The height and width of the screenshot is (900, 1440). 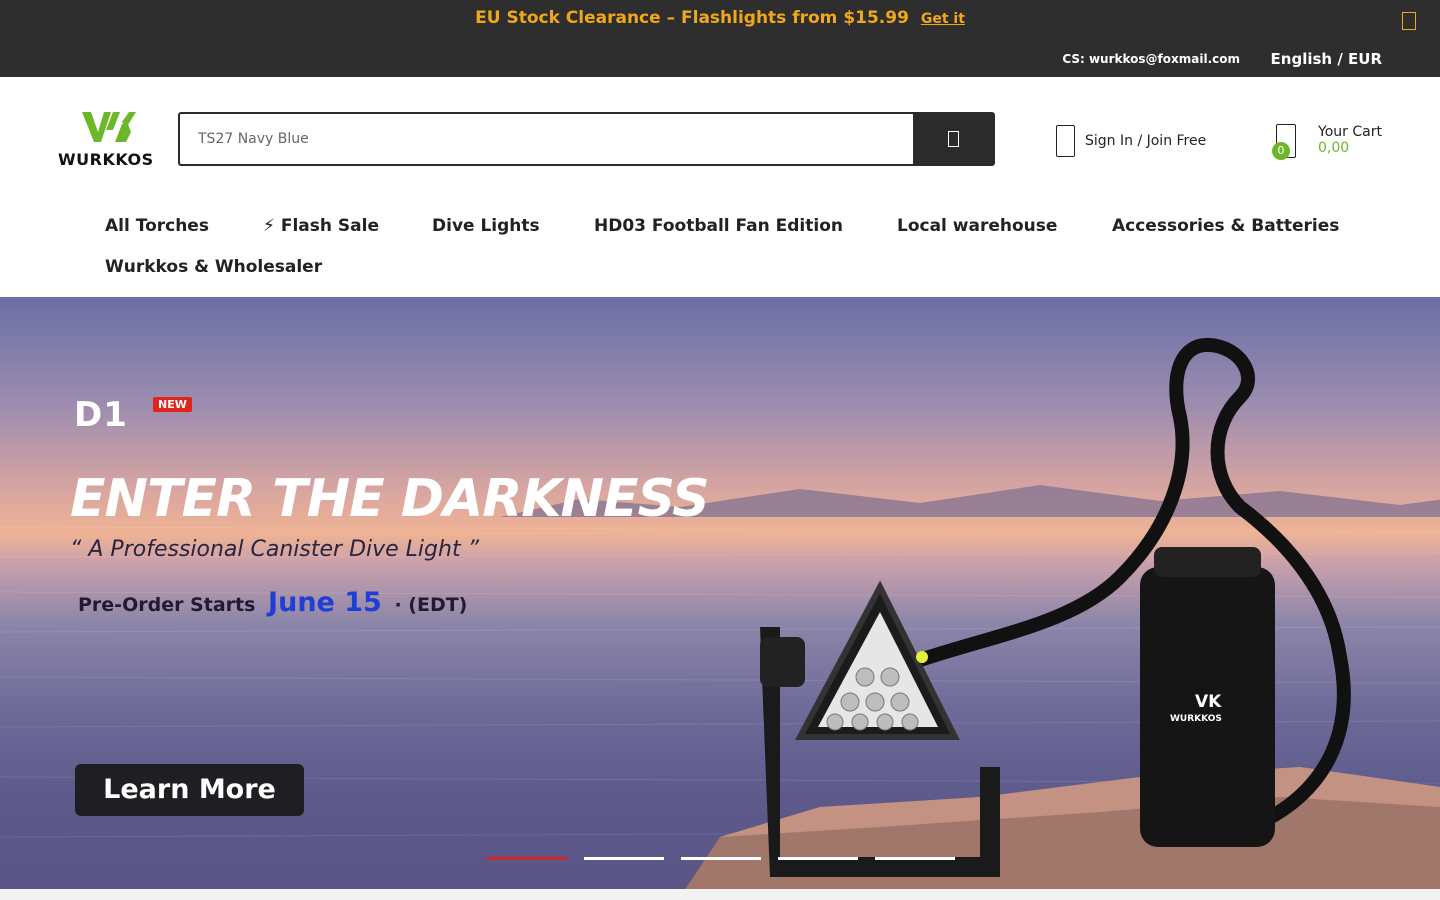 I want to click on hero-preorder: Pre-Order Starts June 15 · (EDT), so click(x=272, y=602).